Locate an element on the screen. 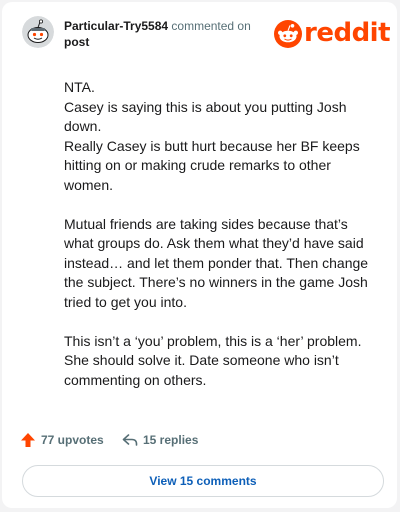 This screenshot has width=400, height=512. upvote-count: 77 upvotes is located at coordinates (72, 440).